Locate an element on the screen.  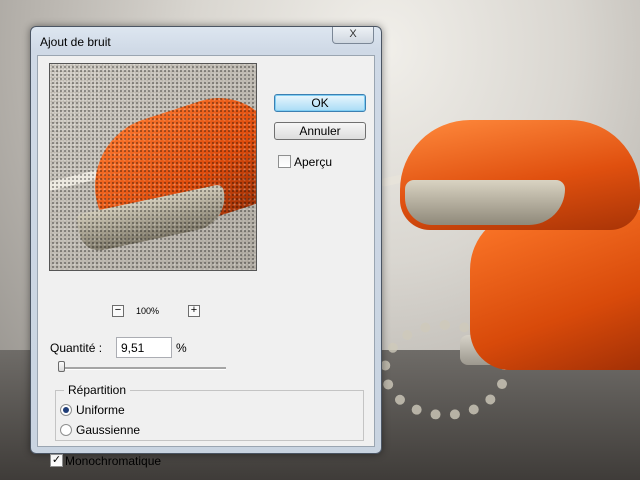
distribution-group-title: Répartition is located at coordinates (97, 390).